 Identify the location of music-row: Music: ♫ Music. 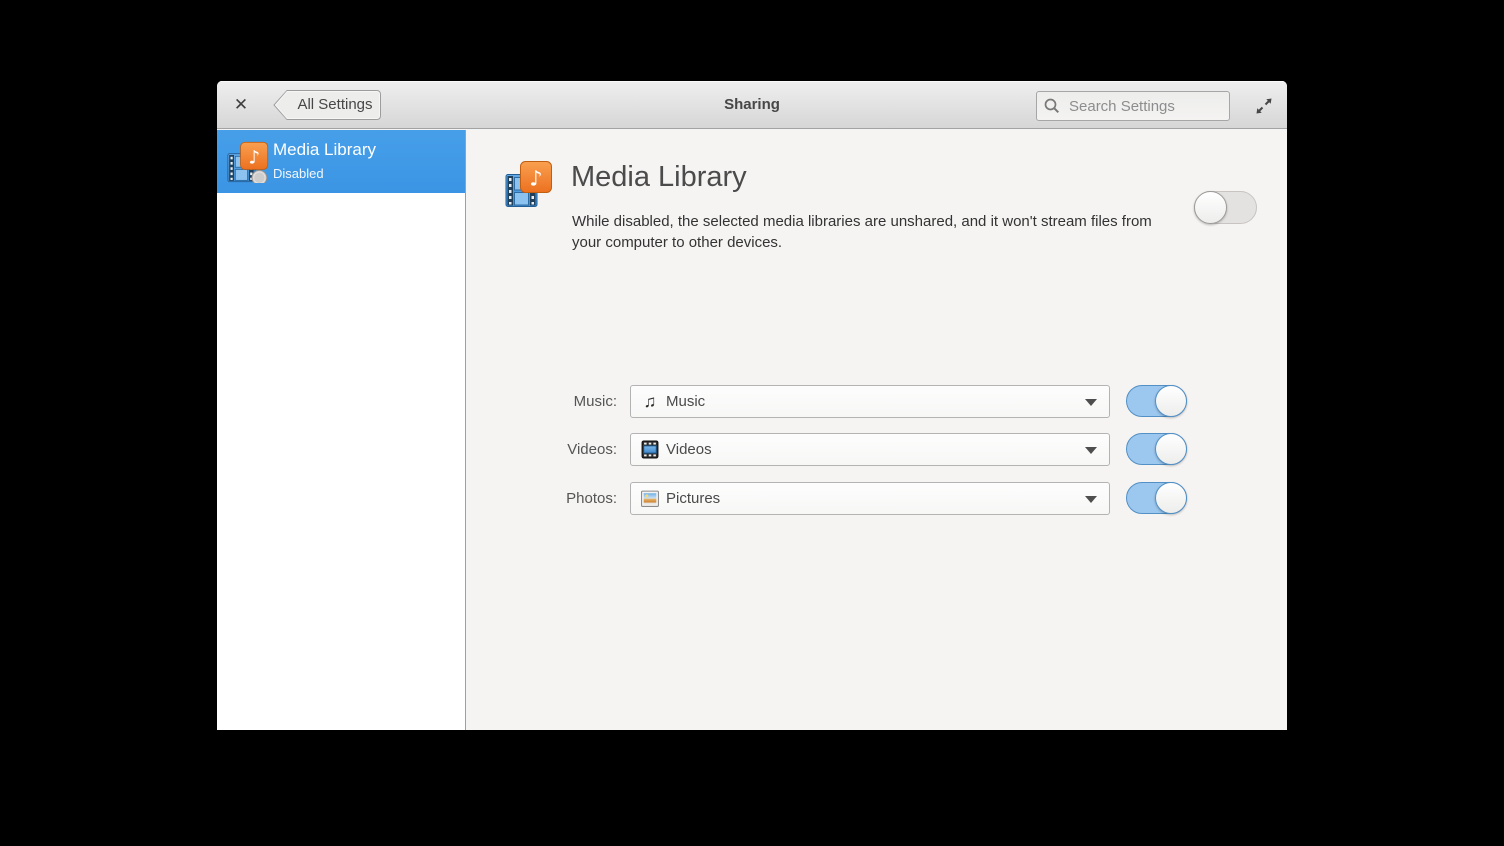
(752, 401).